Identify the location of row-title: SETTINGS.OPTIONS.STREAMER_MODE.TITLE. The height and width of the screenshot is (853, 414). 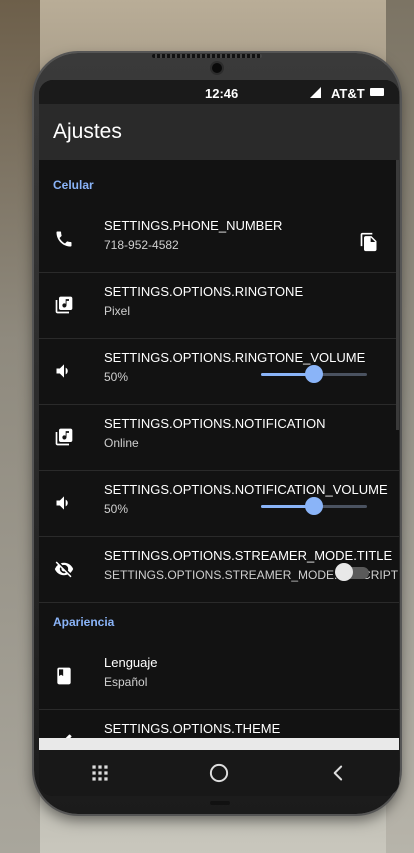
(248, 555).